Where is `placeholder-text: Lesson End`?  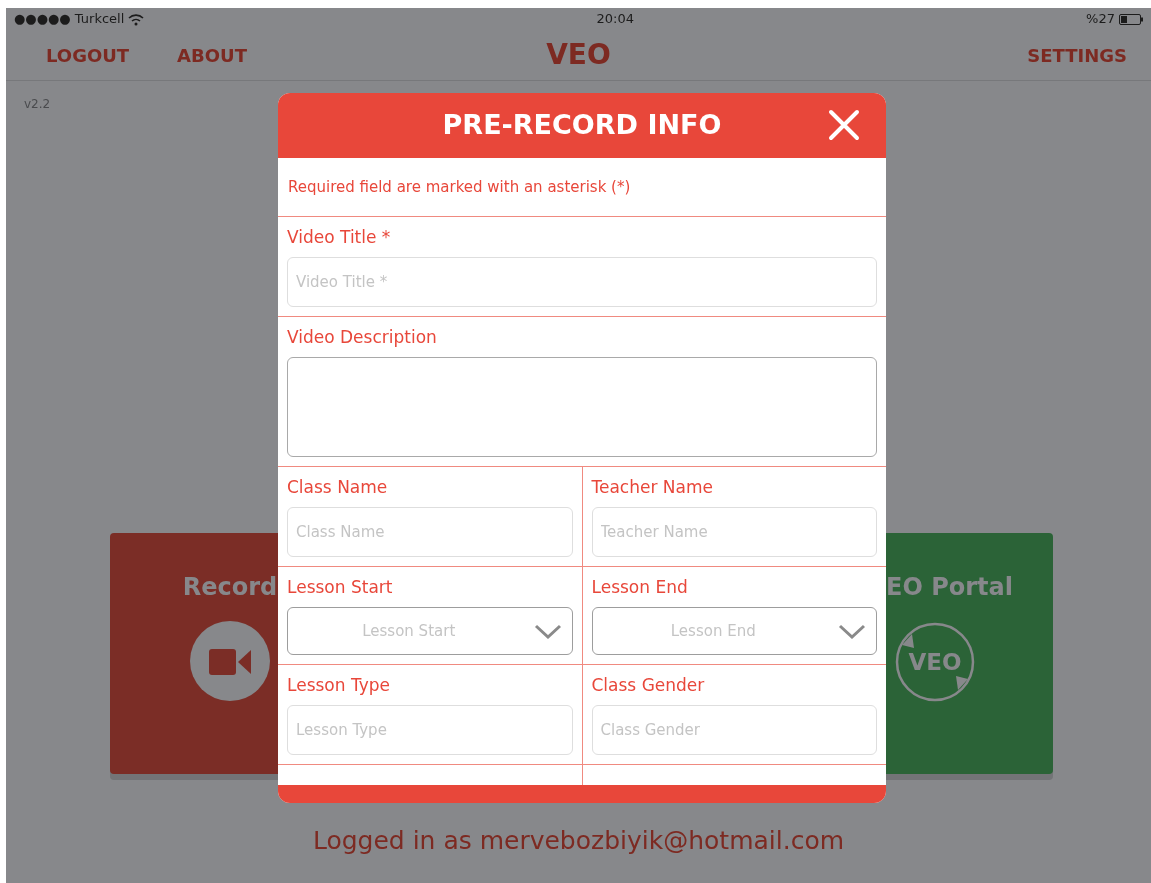
placeholder-text: Lesson End is located at coordinates (713, 631).